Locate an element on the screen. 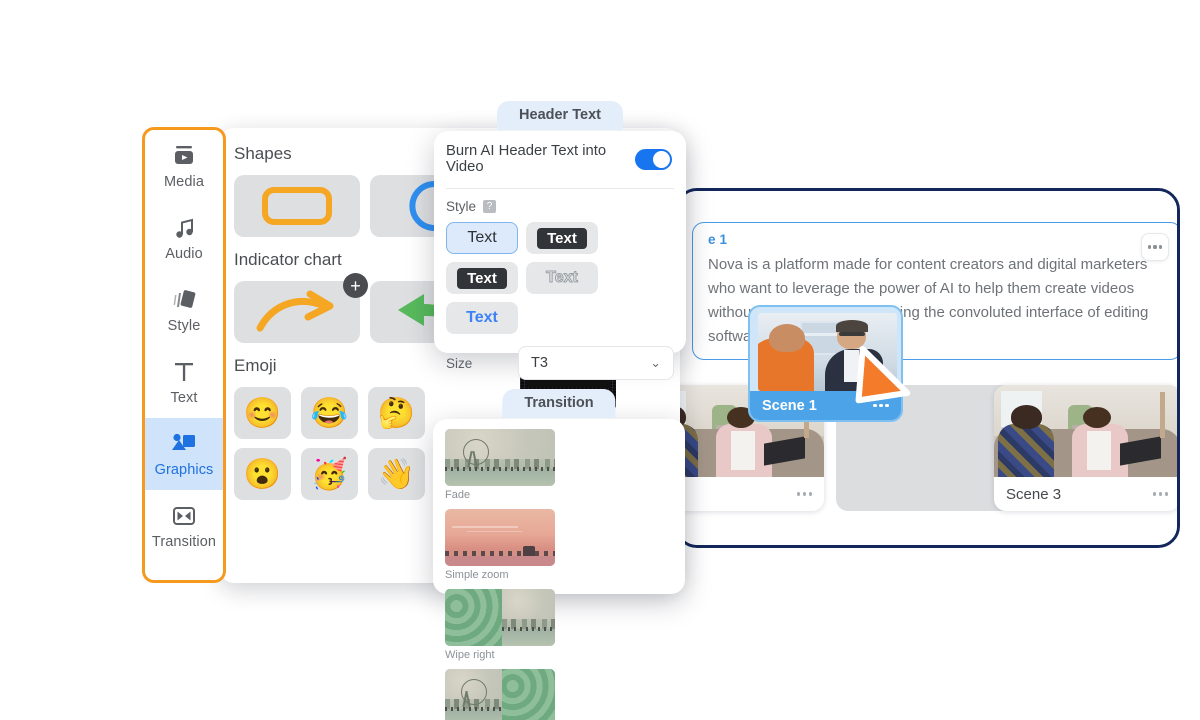  text-t-icon is located at coordinates (184, 372).